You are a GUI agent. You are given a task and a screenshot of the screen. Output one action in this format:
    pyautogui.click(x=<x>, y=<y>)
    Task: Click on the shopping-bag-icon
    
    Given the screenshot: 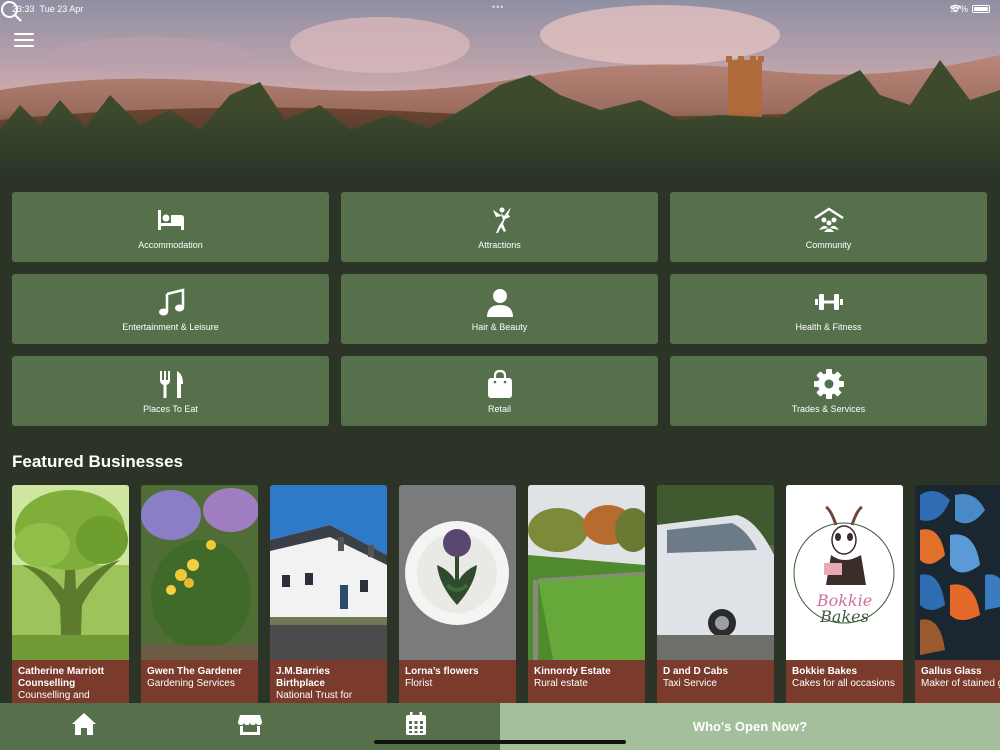 What is the action you would take?
    pyautogui.click(x=499, y=383)
    